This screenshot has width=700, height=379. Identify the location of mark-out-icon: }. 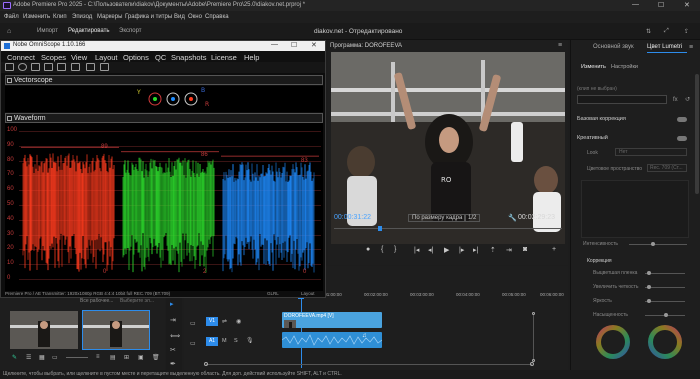
(395, 249).